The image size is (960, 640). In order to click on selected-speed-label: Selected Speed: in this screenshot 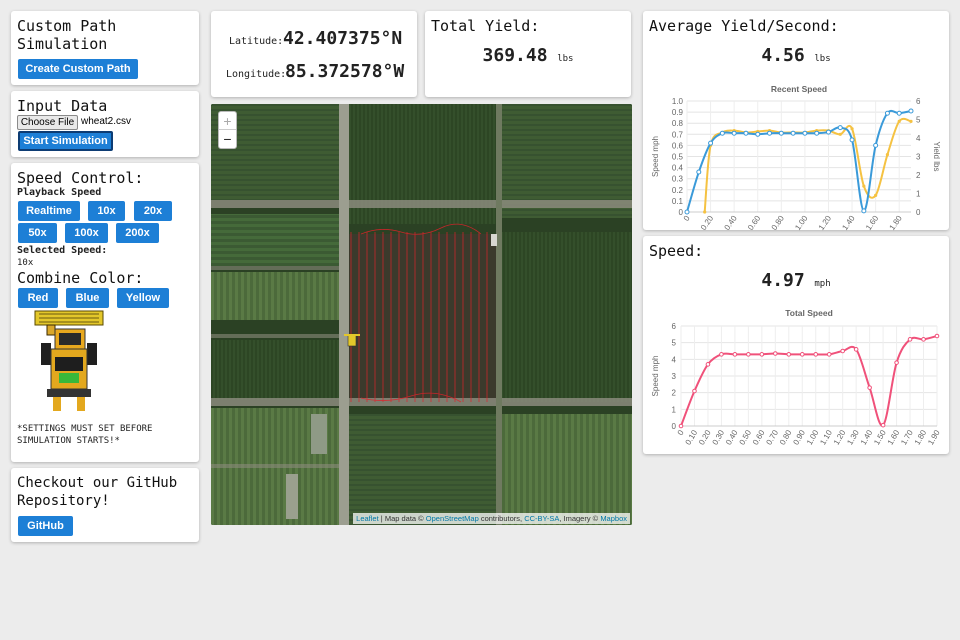, I will do `click(62, 250)`.